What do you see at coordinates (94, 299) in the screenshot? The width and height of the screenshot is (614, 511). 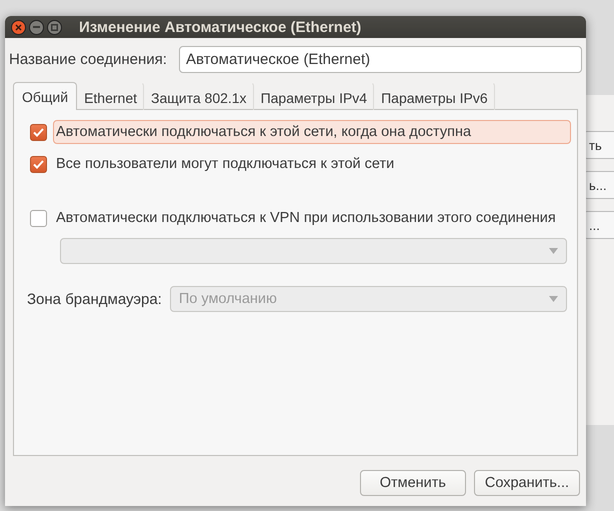 I see `field-label: Зона брандмауэра:` at bounding box center [94, 299].